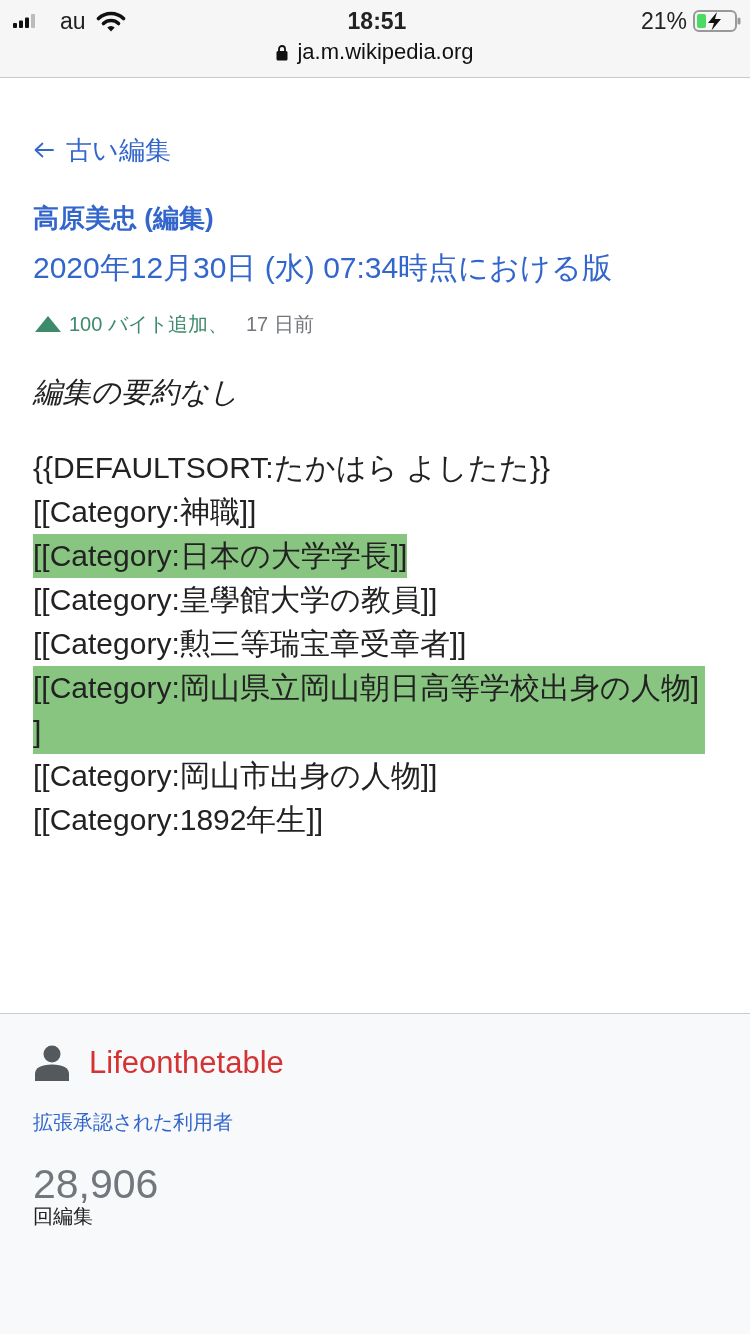 The width and height of the screenshot is (750, 1334). Describe the element at coordinates (145, 512) in the screenshot. I see `wikitext-line: [[Category:神職]]` at that location.